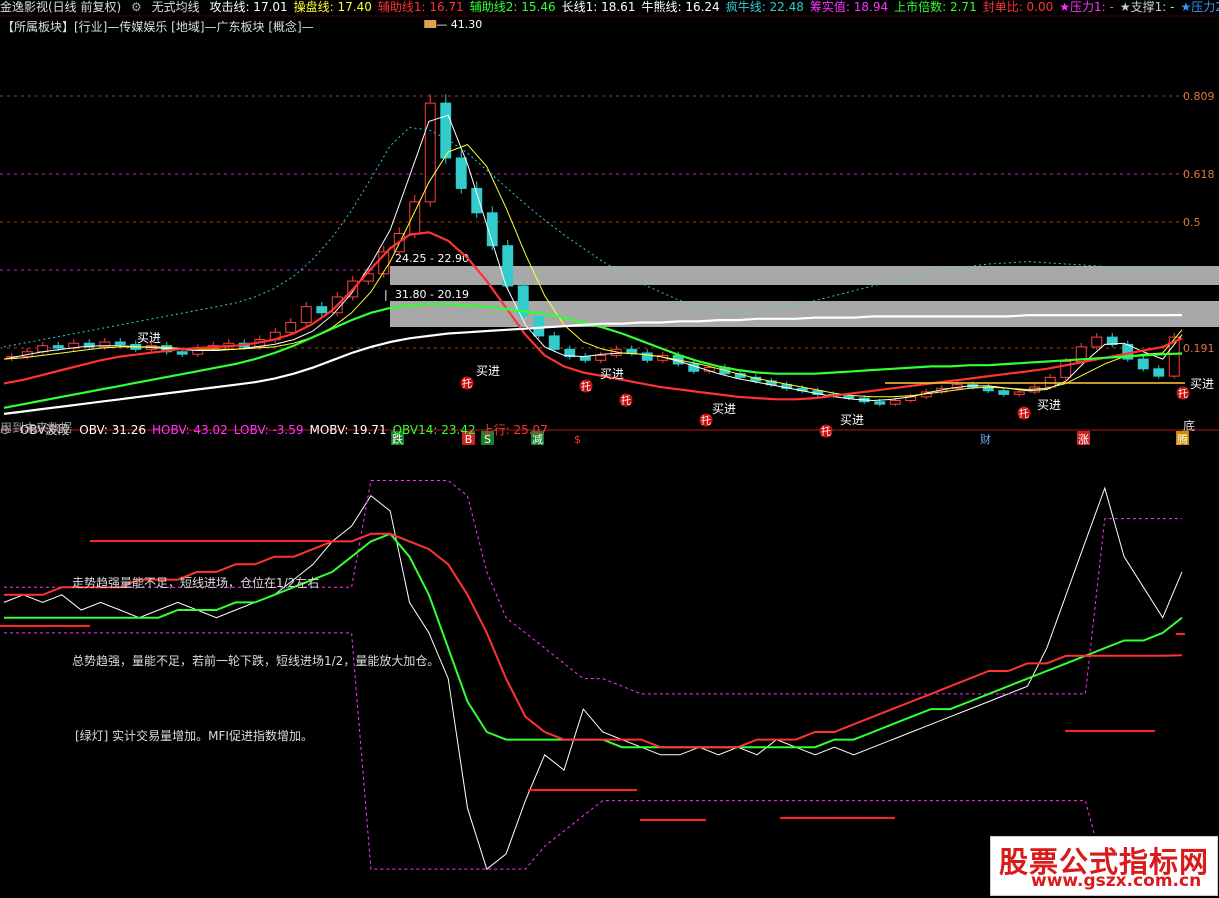  I want to click on header-item-9: 封单比: 0.00, so click(1018, 7).